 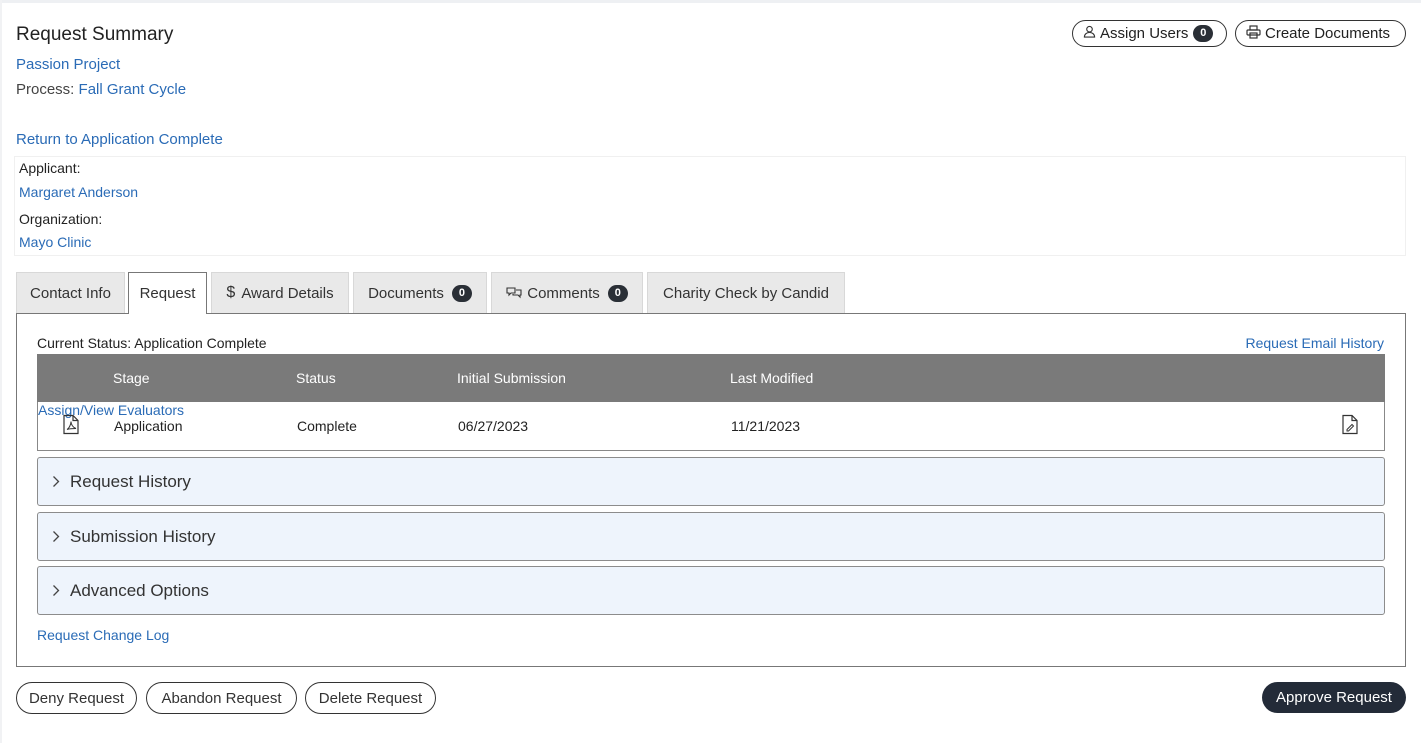 What do you see at coordinates (1144, 33) in the screenshot?
I see `assign-users-label: Assign Users` at bounding box center [1144, 33].